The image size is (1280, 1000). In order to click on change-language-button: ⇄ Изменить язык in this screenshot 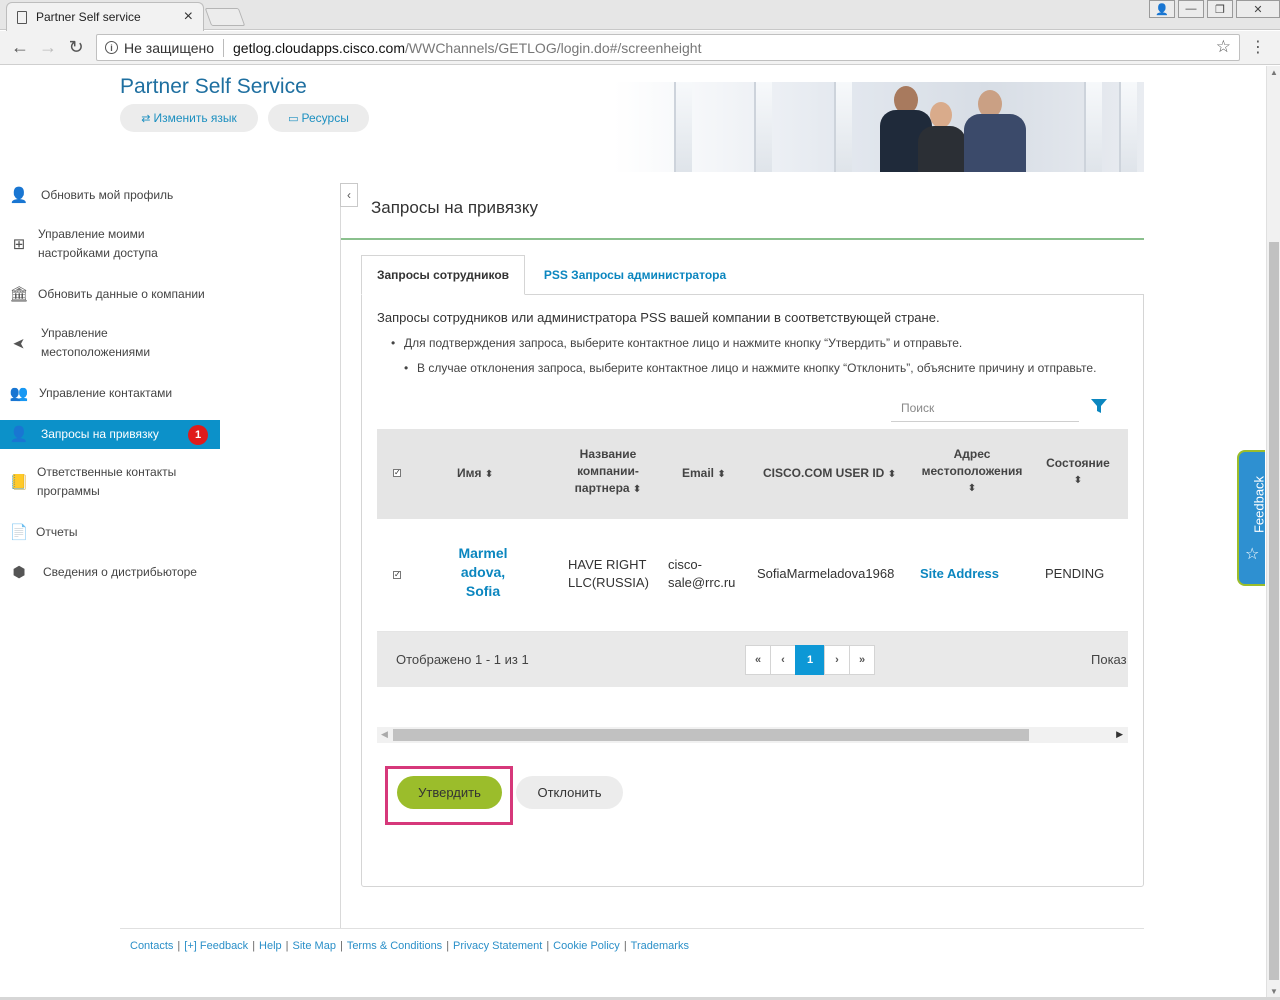, I will do `click(189, 118)`.